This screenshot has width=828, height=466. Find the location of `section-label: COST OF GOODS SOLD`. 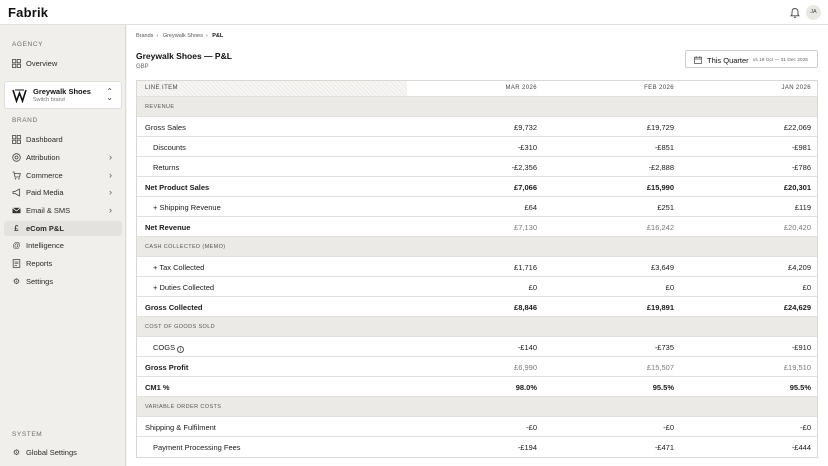

section-label: COST OF GOODS SOLD is located at coordinates (180, 327).